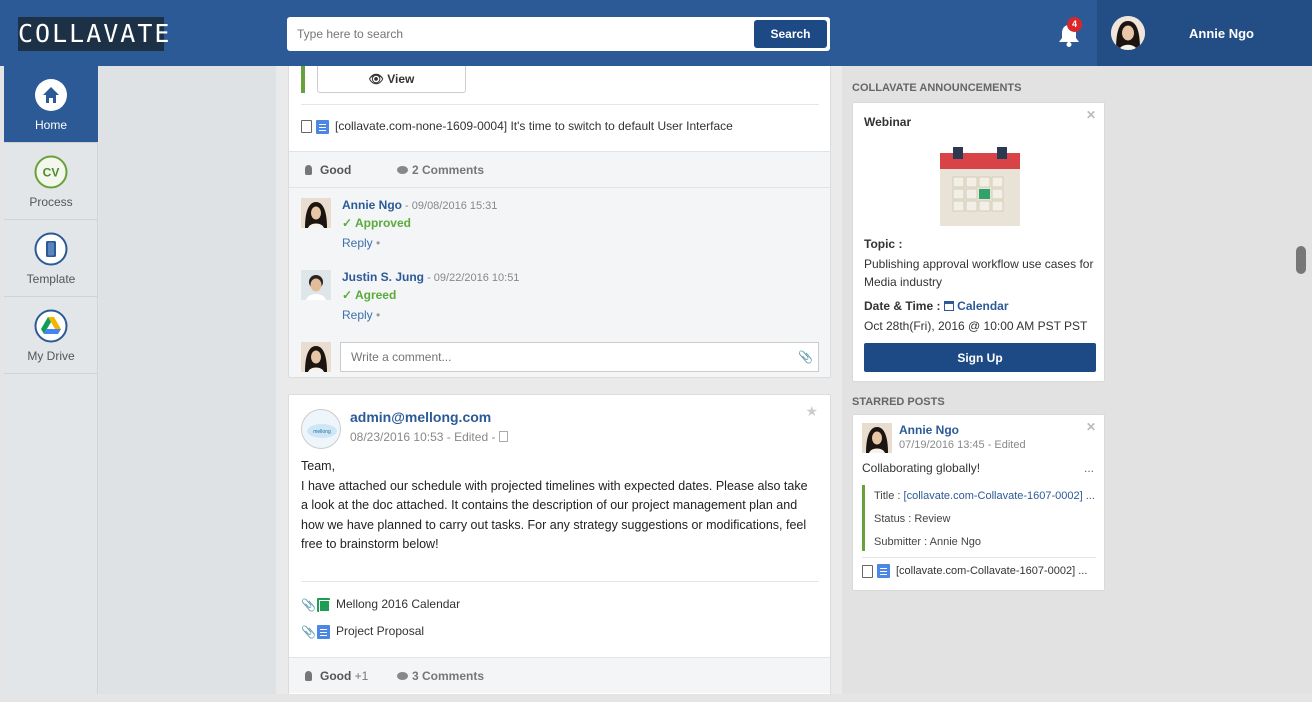  I want to click on post-actions: Good 2 Comments, so click(559, 169).